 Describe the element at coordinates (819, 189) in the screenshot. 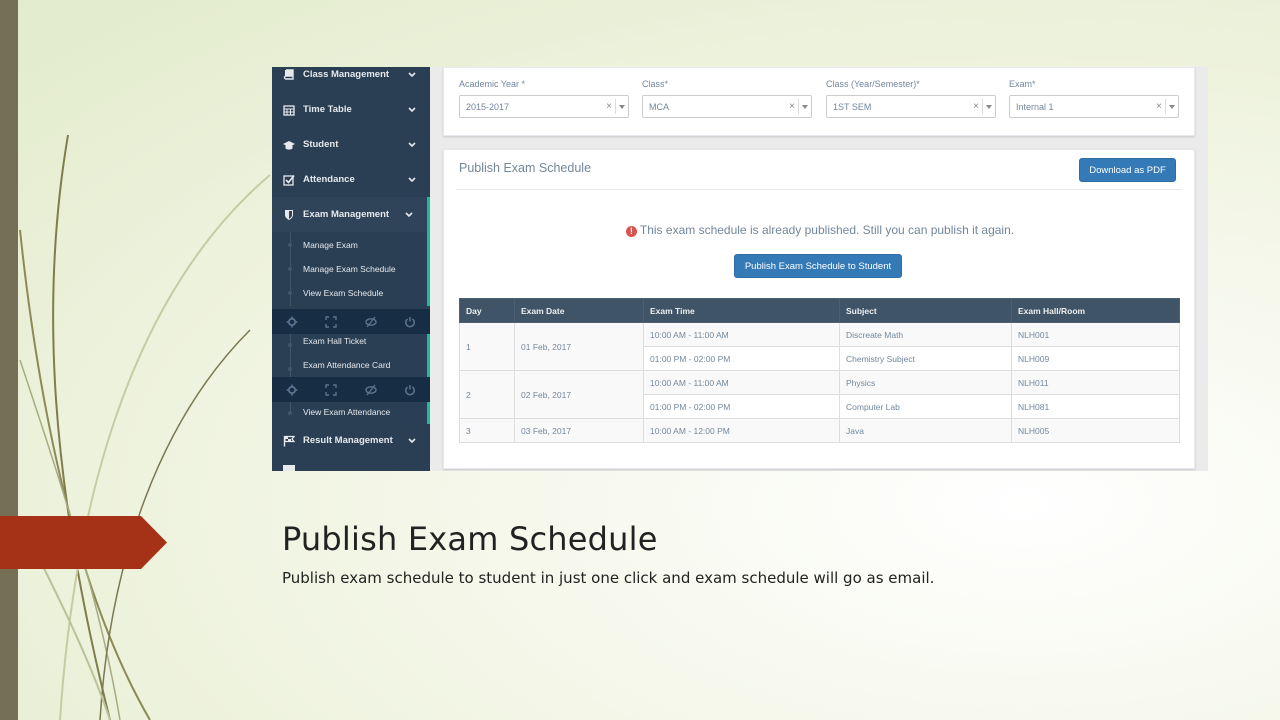

I see `panel-divider` at that location.